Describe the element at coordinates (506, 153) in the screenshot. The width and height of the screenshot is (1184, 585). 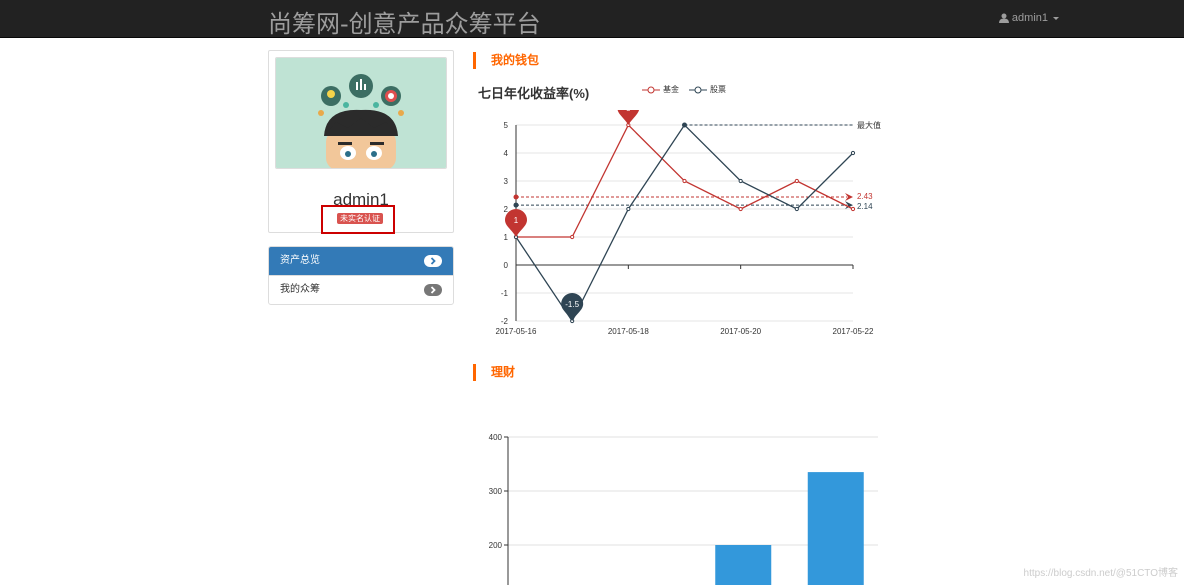
I see `y-tick-label: 4` at that location.